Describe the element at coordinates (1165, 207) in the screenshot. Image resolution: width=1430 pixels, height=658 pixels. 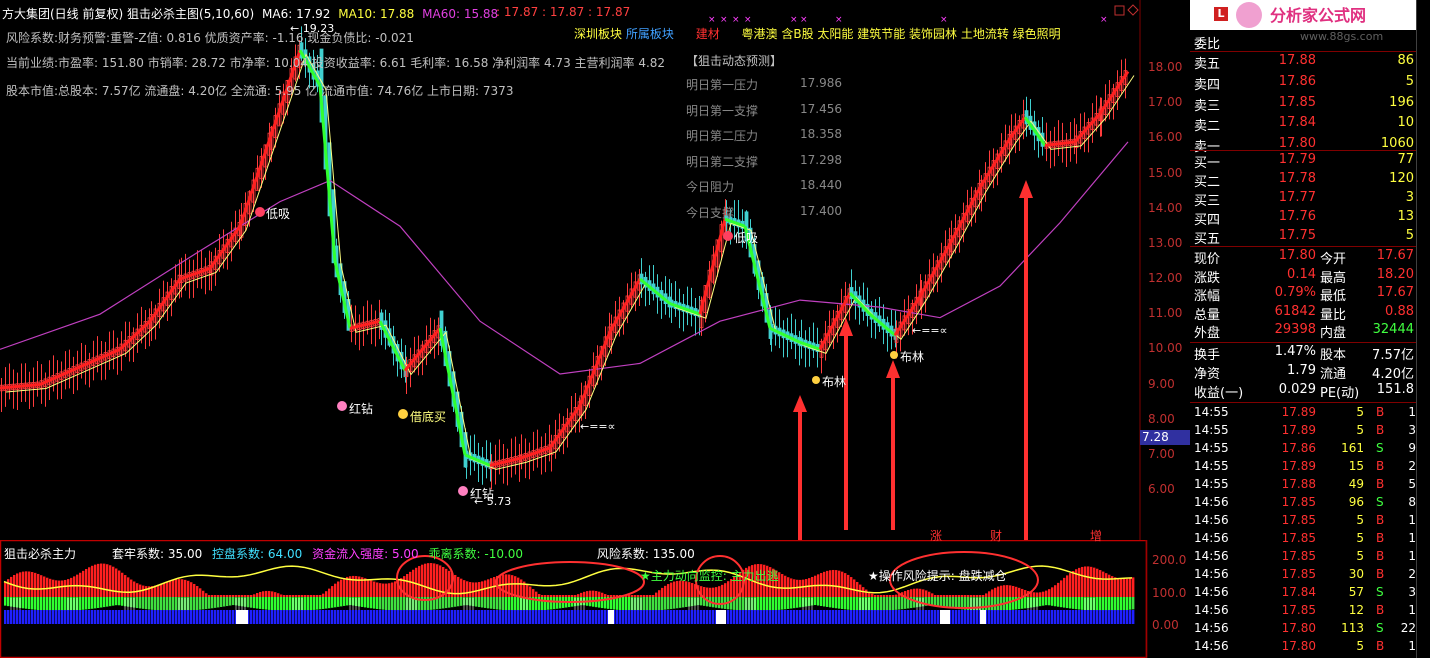
I see `price-axis-label: 14.00` at that location.